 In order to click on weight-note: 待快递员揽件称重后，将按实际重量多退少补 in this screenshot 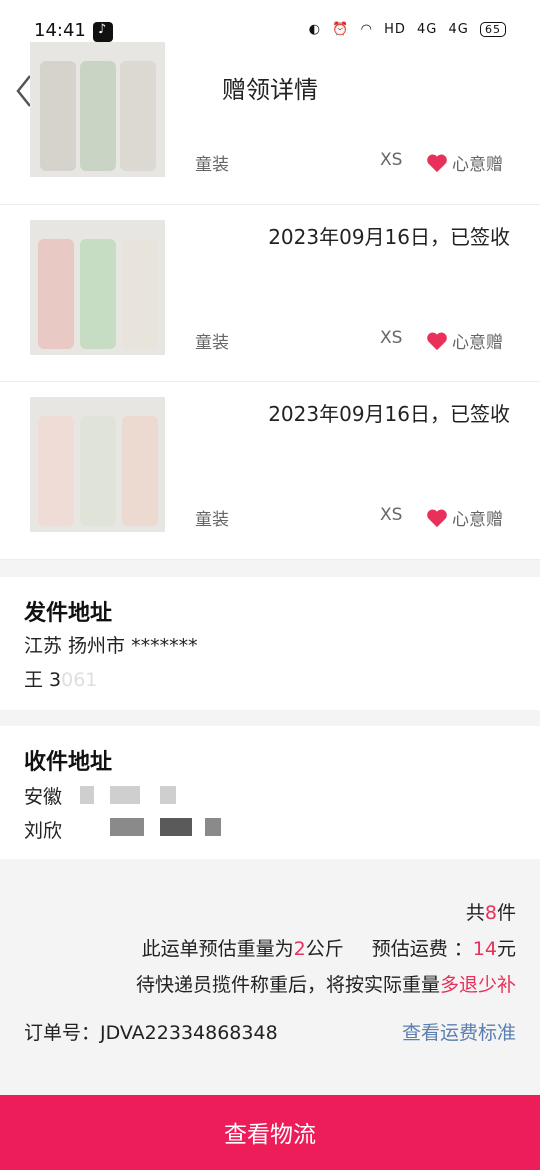, I will do `click(325, 985)`.